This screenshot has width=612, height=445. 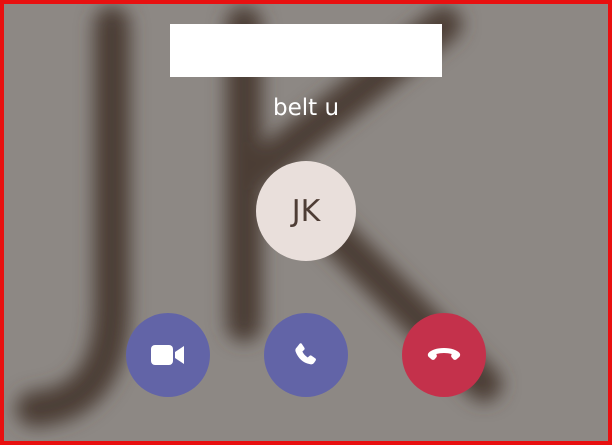 What do you see at coordinates (306, 108) in the screenshot?
I see `caller-subtitle: belt u` at bounding box center [306, 108].